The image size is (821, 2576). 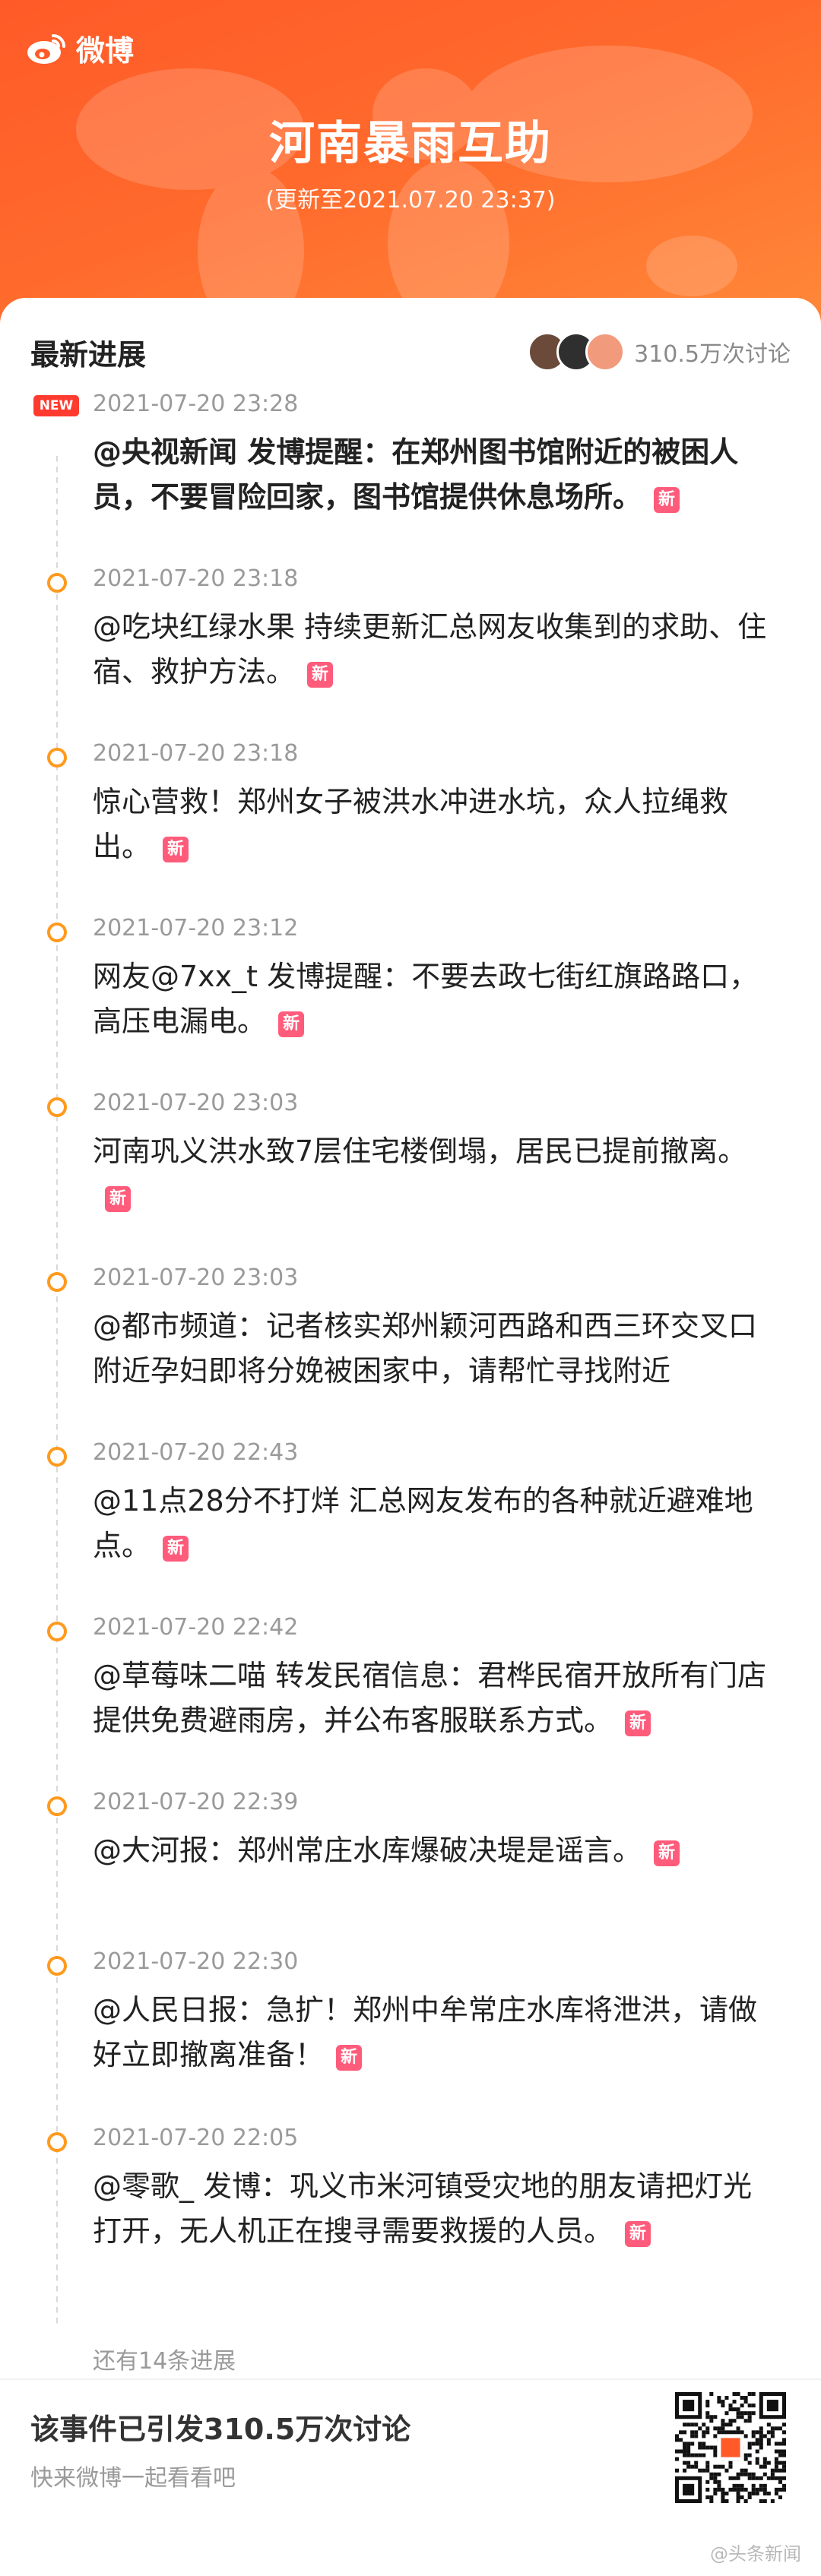 I want to click on new-tag: NEW, so click(x=56, y=405).